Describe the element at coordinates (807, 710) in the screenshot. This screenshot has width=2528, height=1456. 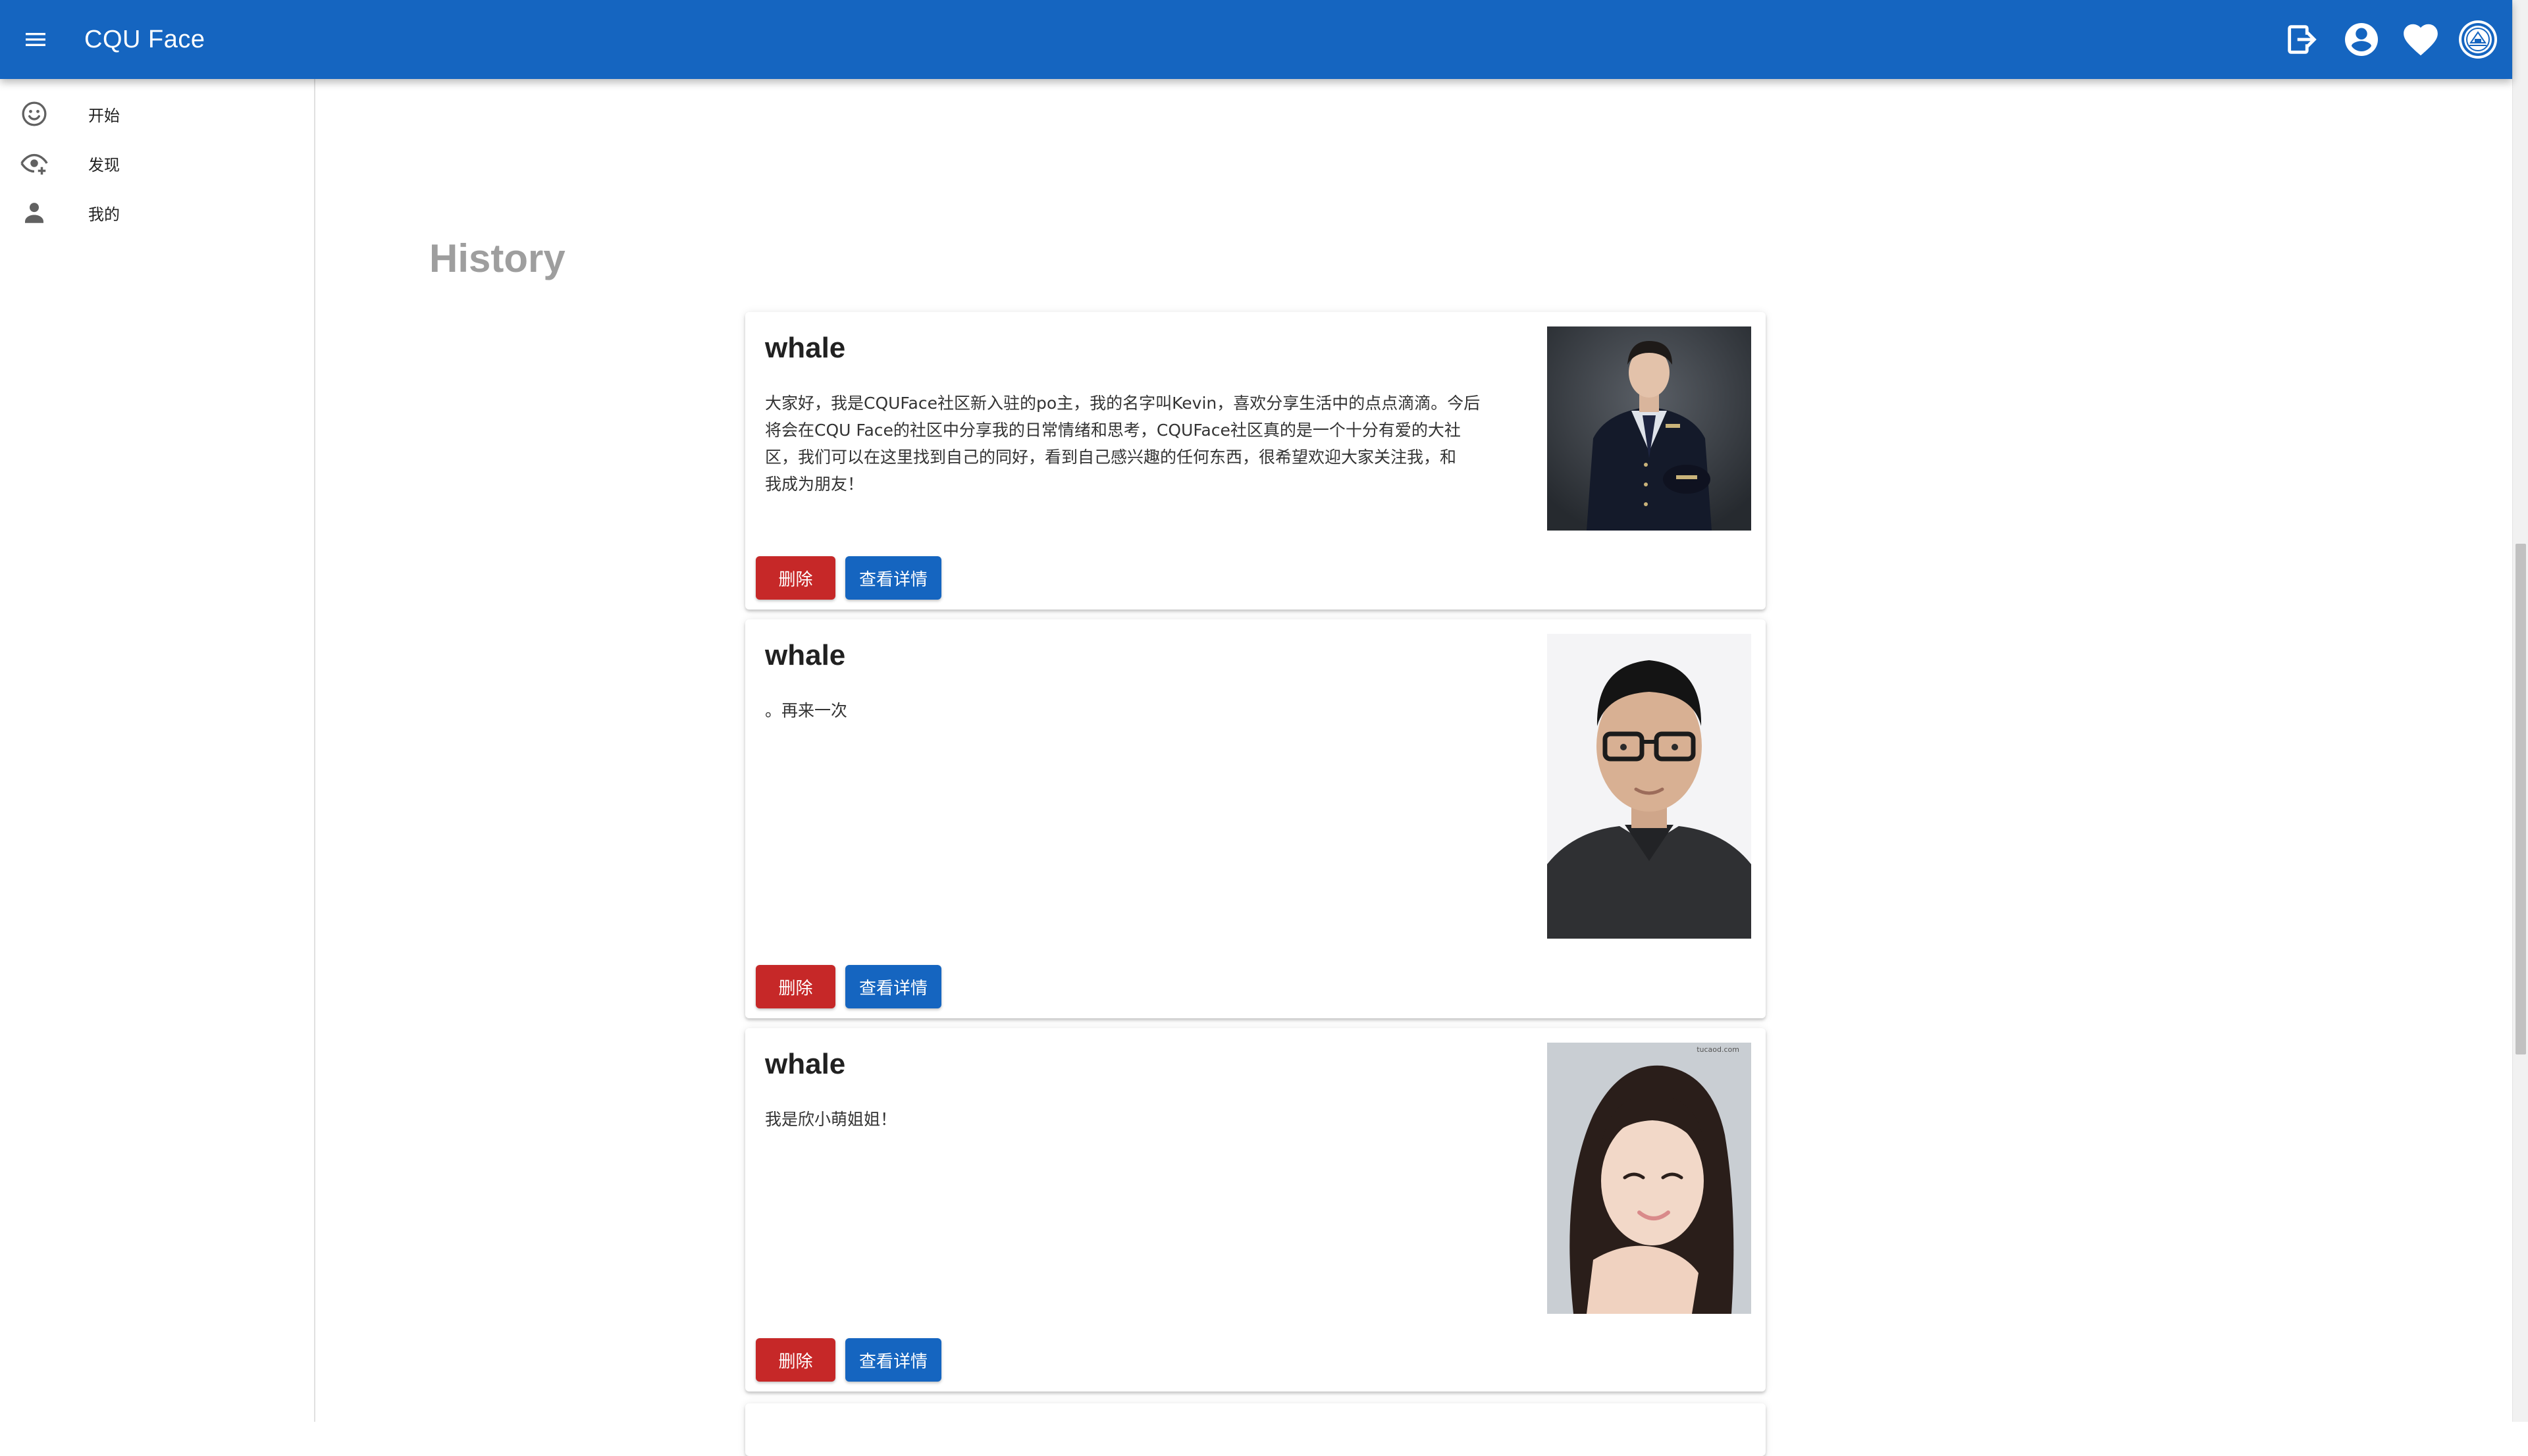
I see `post-body-line: 。再来一次` at that location.